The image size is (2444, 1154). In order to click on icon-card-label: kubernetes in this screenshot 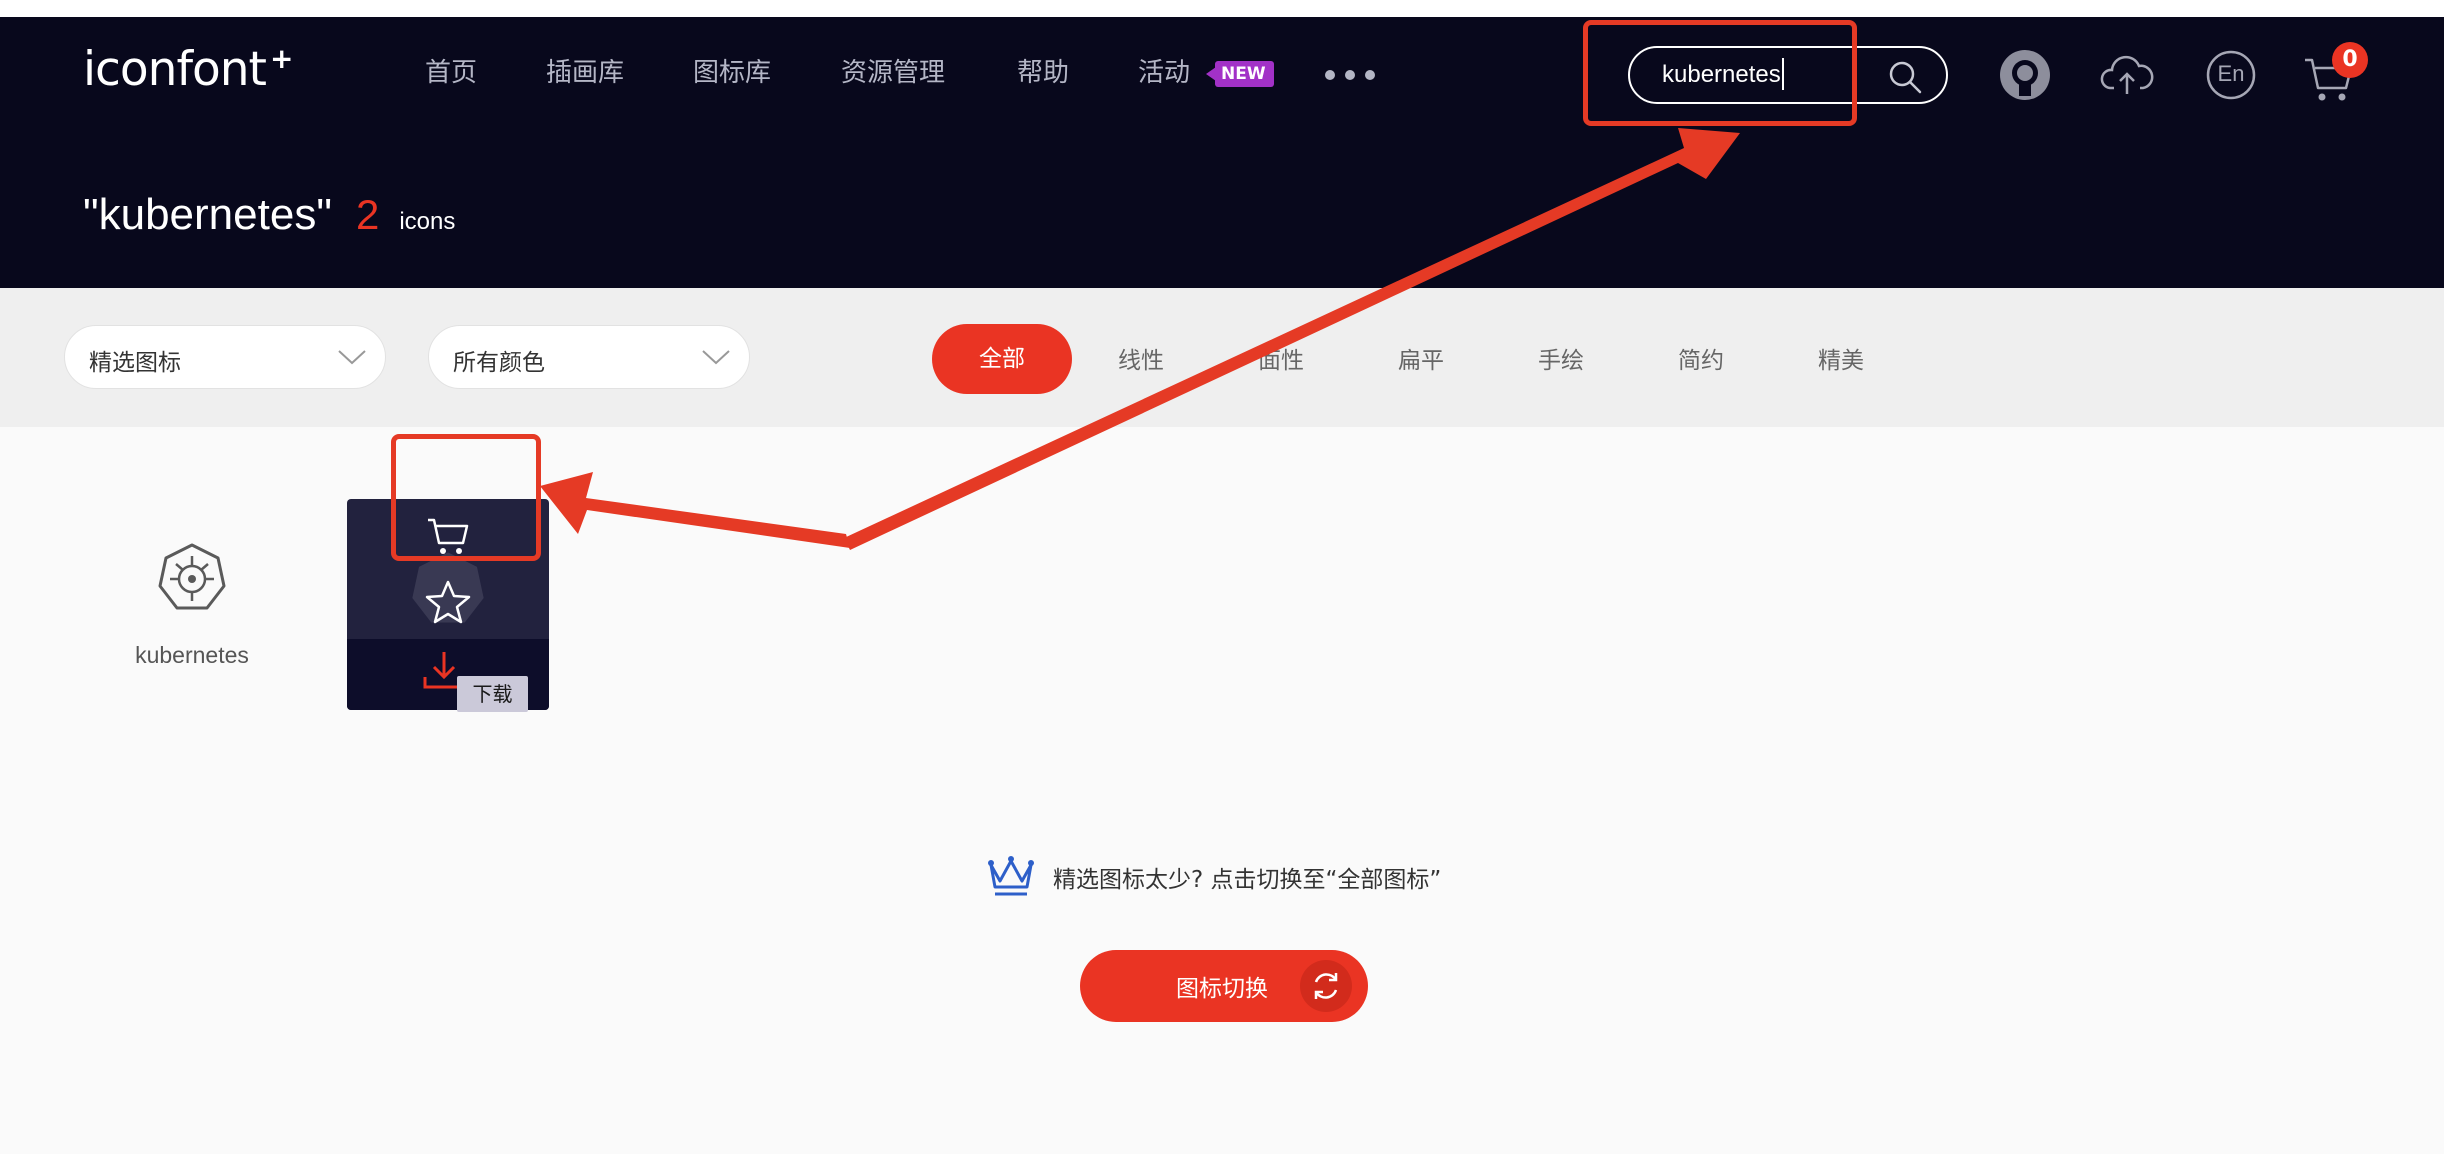, I will do `click(192, 655)`.